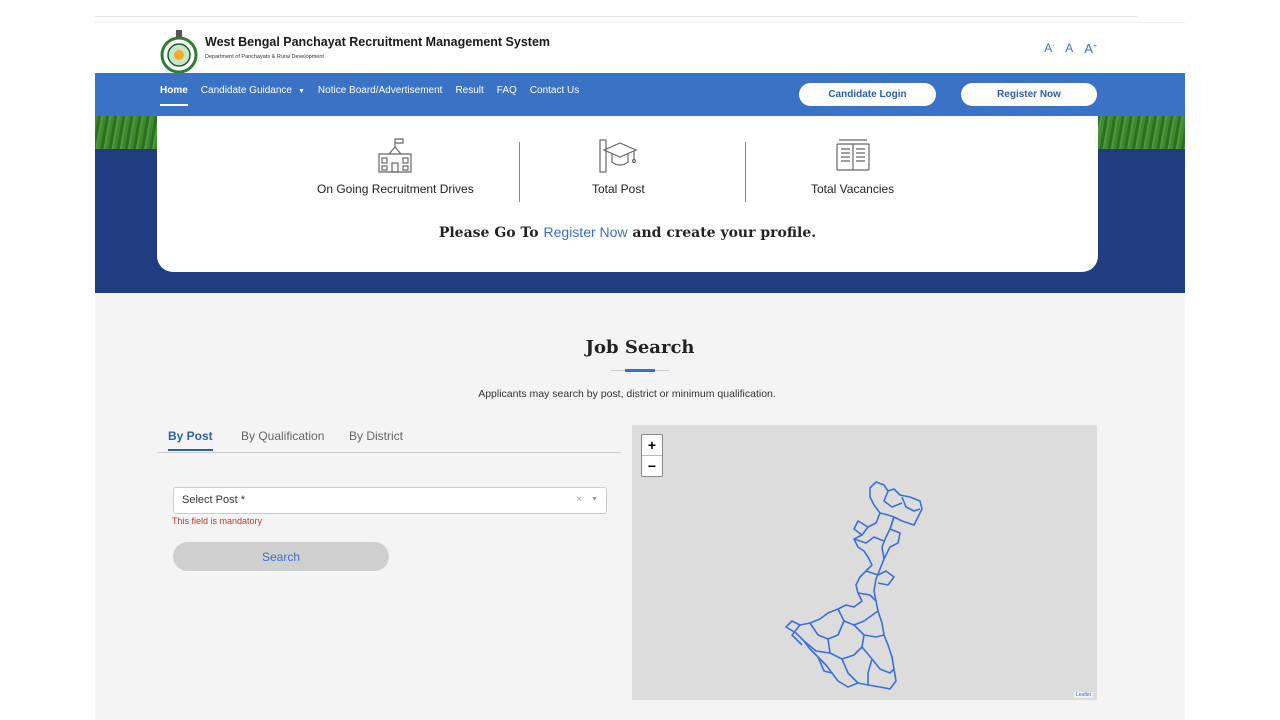  I want to click on validation-error: This field is mandatory, so click(217, 521).